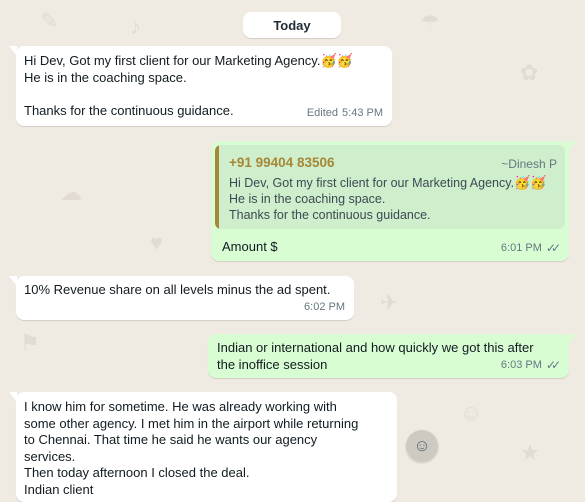 The image size is (585, 502). I want to click on message-meta: 6:02 PM, so click(324, 307).